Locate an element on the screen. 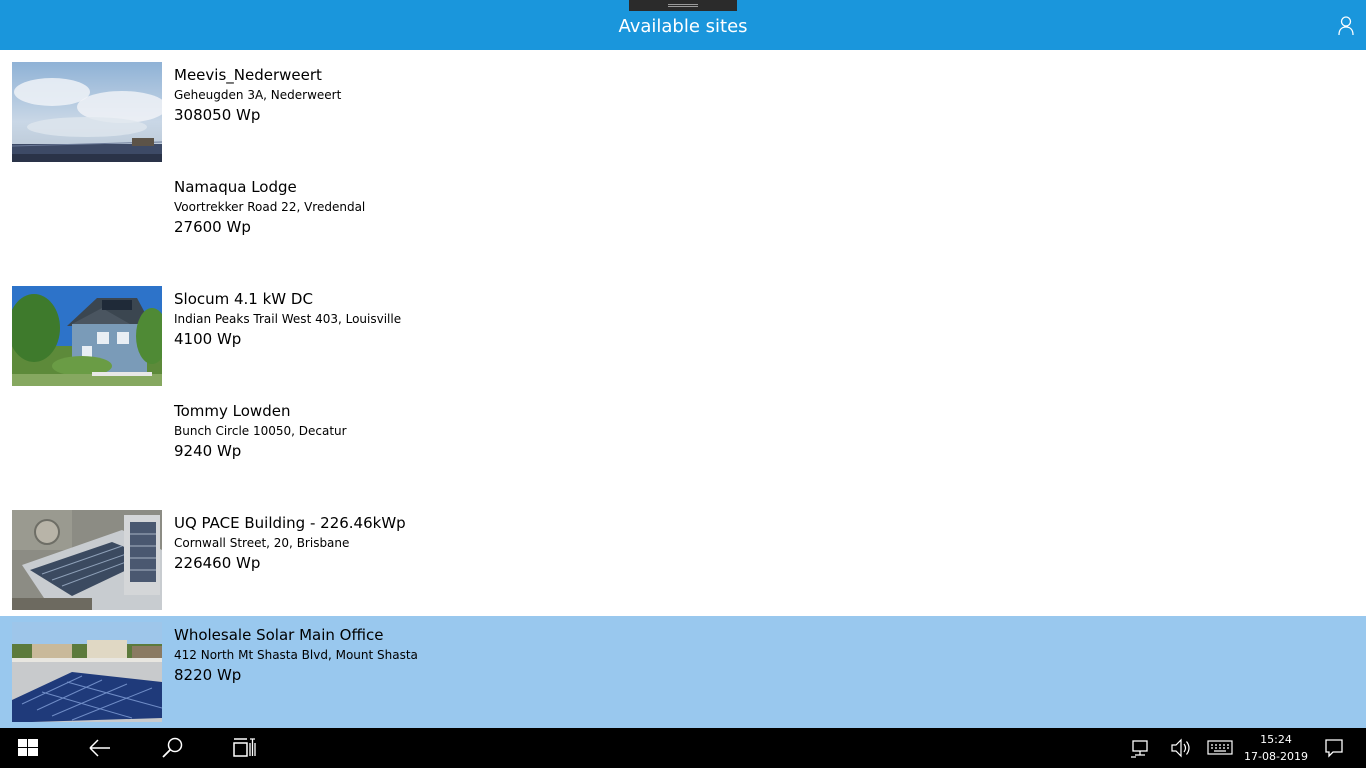 The image size is (1366, 768). site-name: UQ PACE Building - 226.46kWp is located at coordinates (290, 523).